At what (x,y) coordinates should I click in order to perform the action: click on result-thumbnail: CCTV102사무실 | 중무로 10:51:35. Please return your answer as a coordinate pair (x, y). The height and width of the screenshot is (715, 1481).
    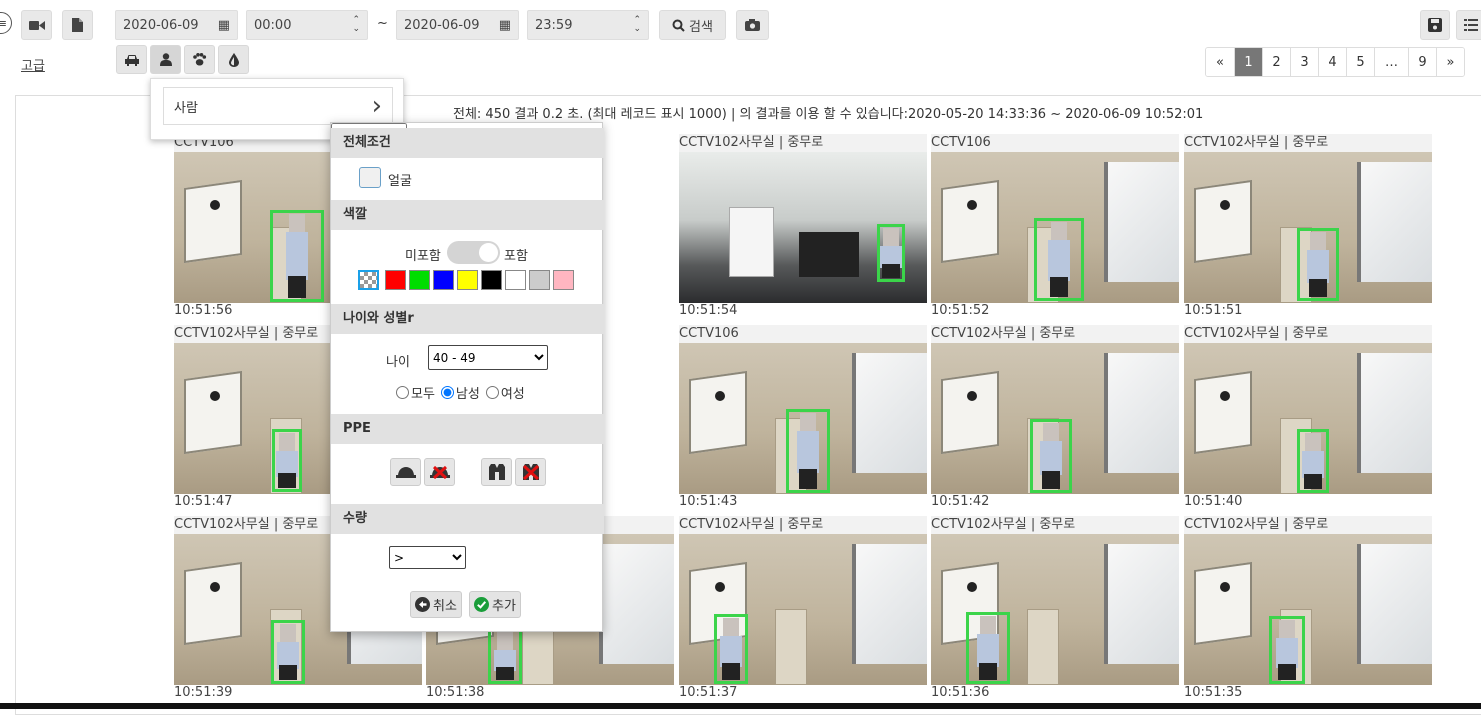
    Looking at the image, I should click on (1308, 608).